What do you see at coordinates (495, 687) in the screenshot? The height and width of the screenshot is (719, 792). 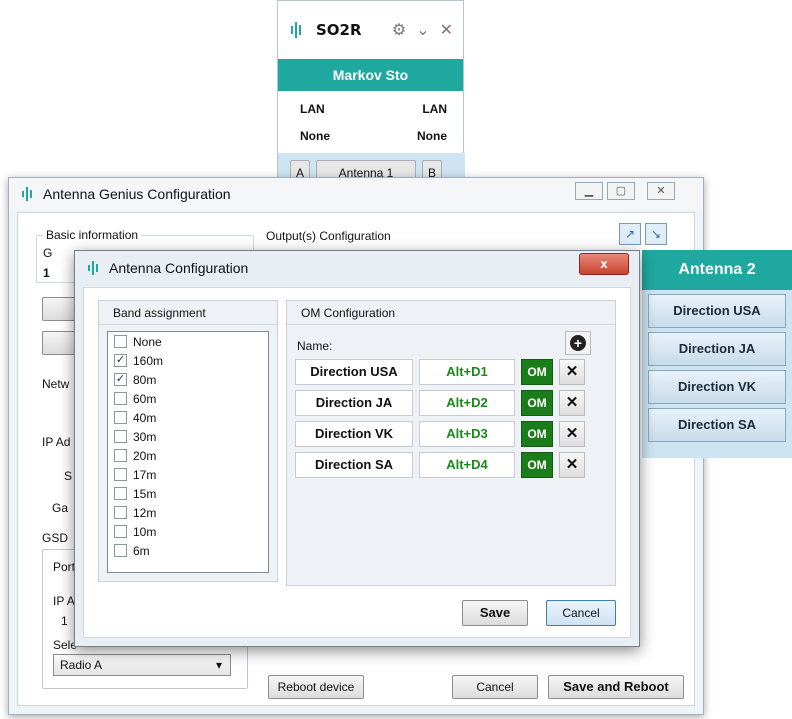 I see `main-cancel-button: Cancel` at bounding box center [495, 687].